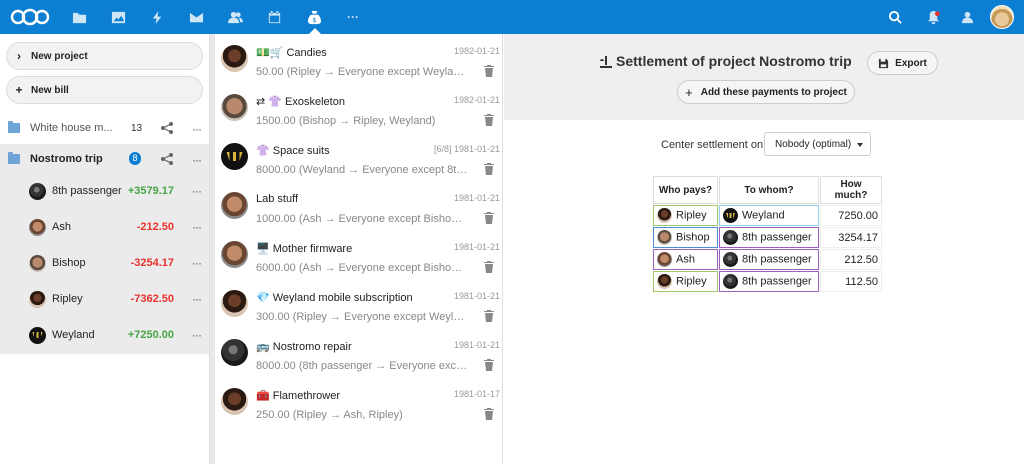  What do you see at coordinates (235, 17) in the screenshot?
I see `contacts-icon` at bounding box center [235, 17].